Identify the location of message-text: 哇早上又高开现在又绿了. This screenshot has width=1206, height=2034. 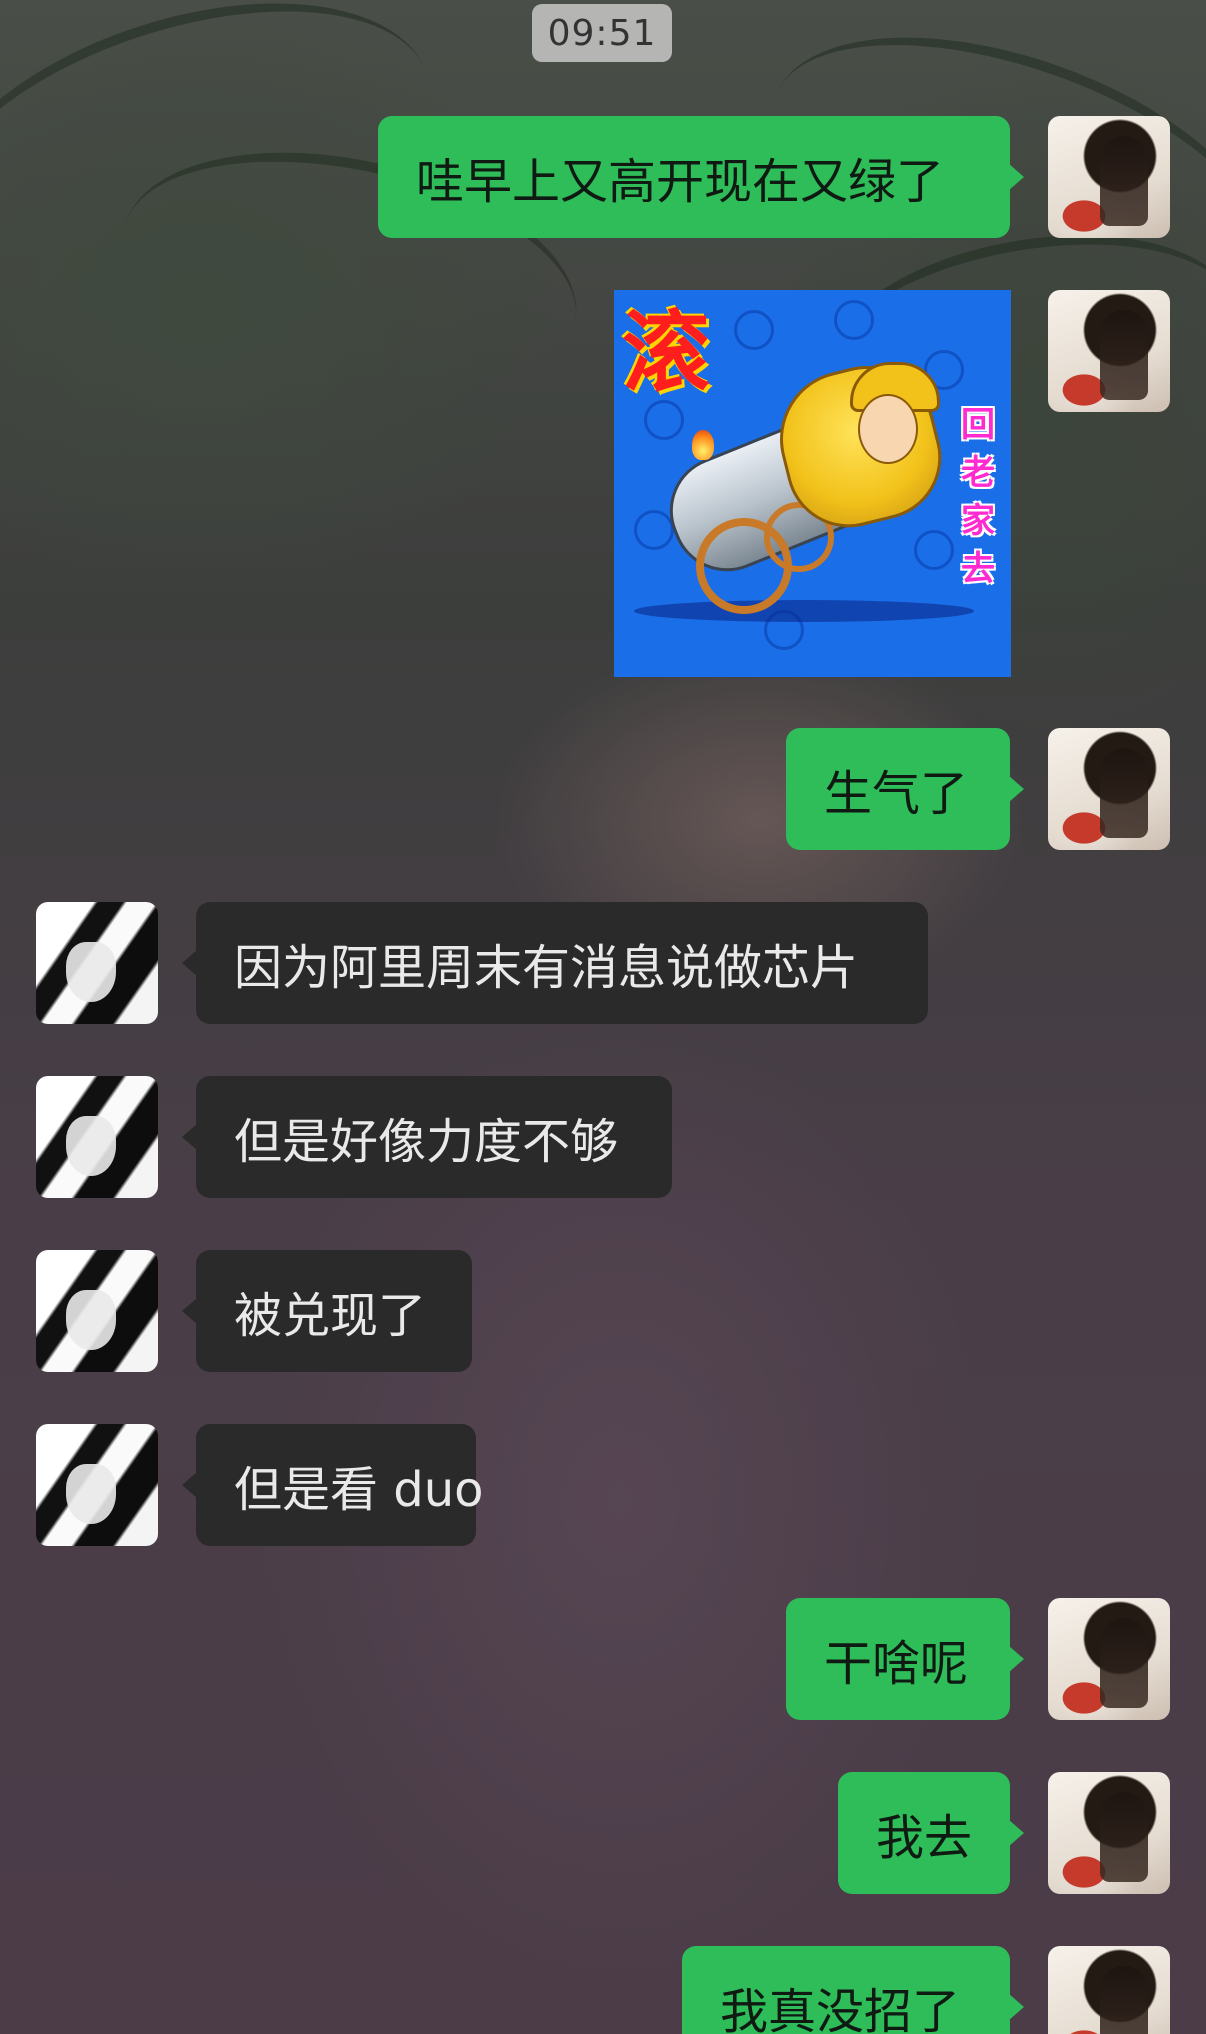
(680, 182).